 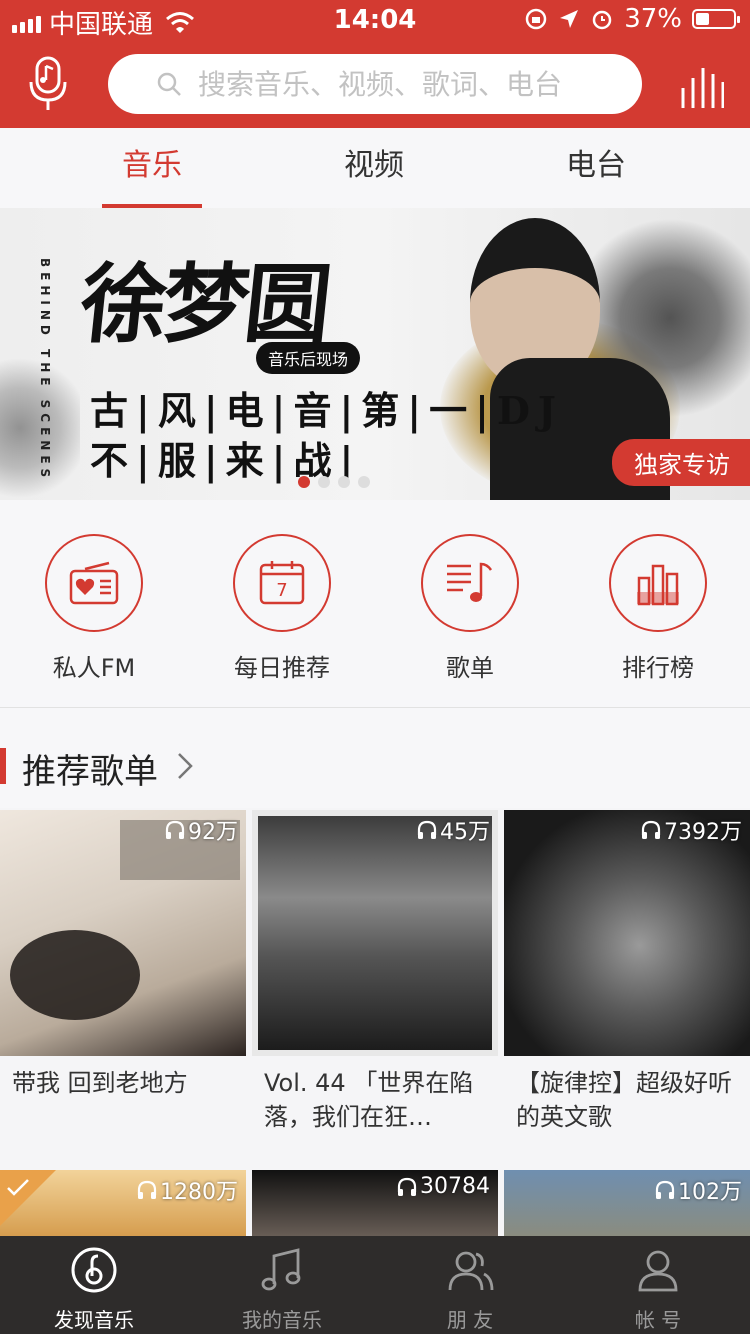 I want to click on orientation-lock-icon, so click(x=536, y=19).